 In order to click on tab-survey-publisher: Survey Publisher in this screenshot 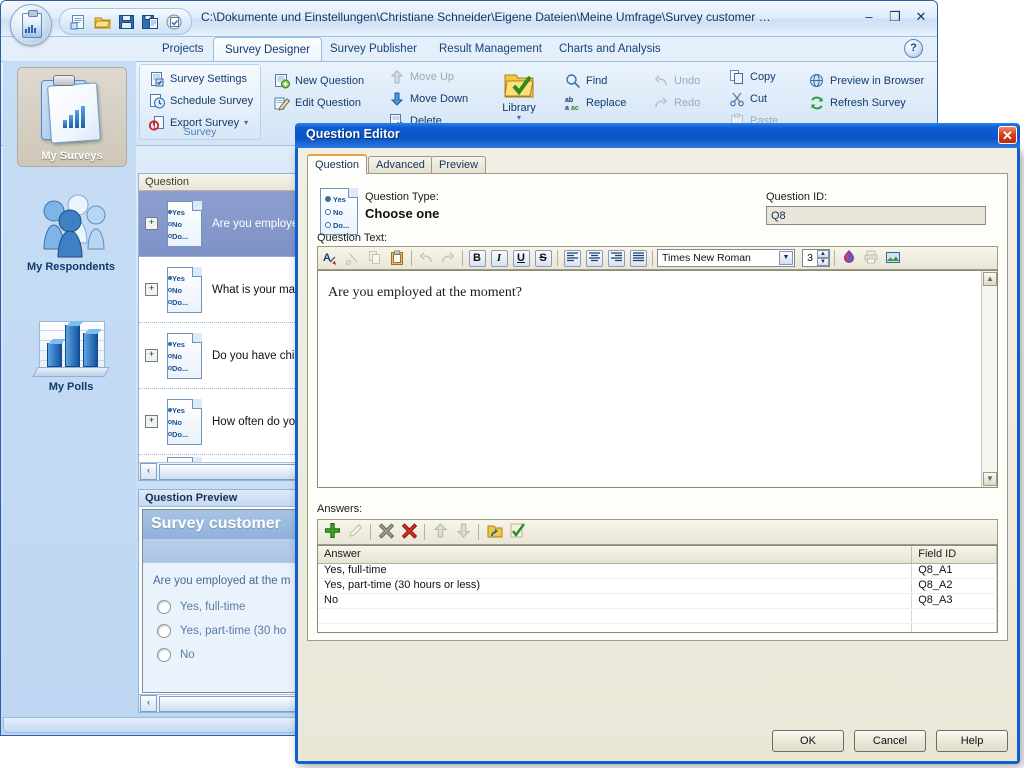, I will do `click(373, 50)`.